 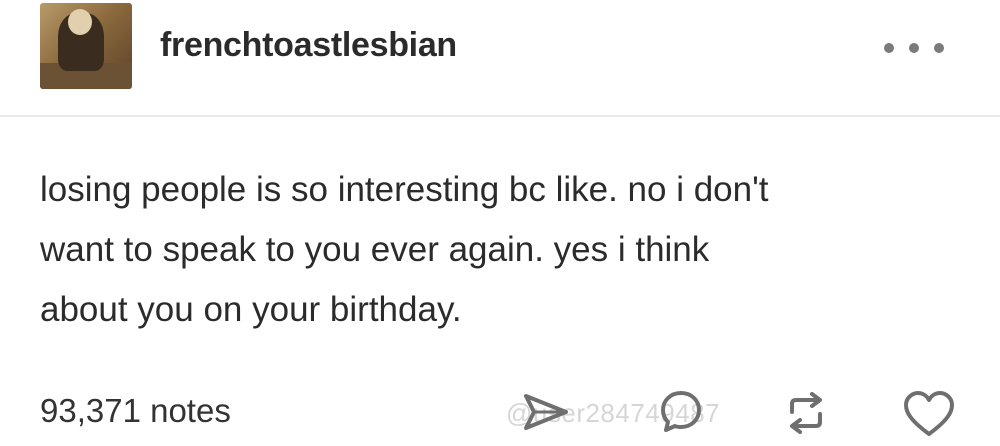 I want to click on more-options-icon, so click(x=914, y=48).